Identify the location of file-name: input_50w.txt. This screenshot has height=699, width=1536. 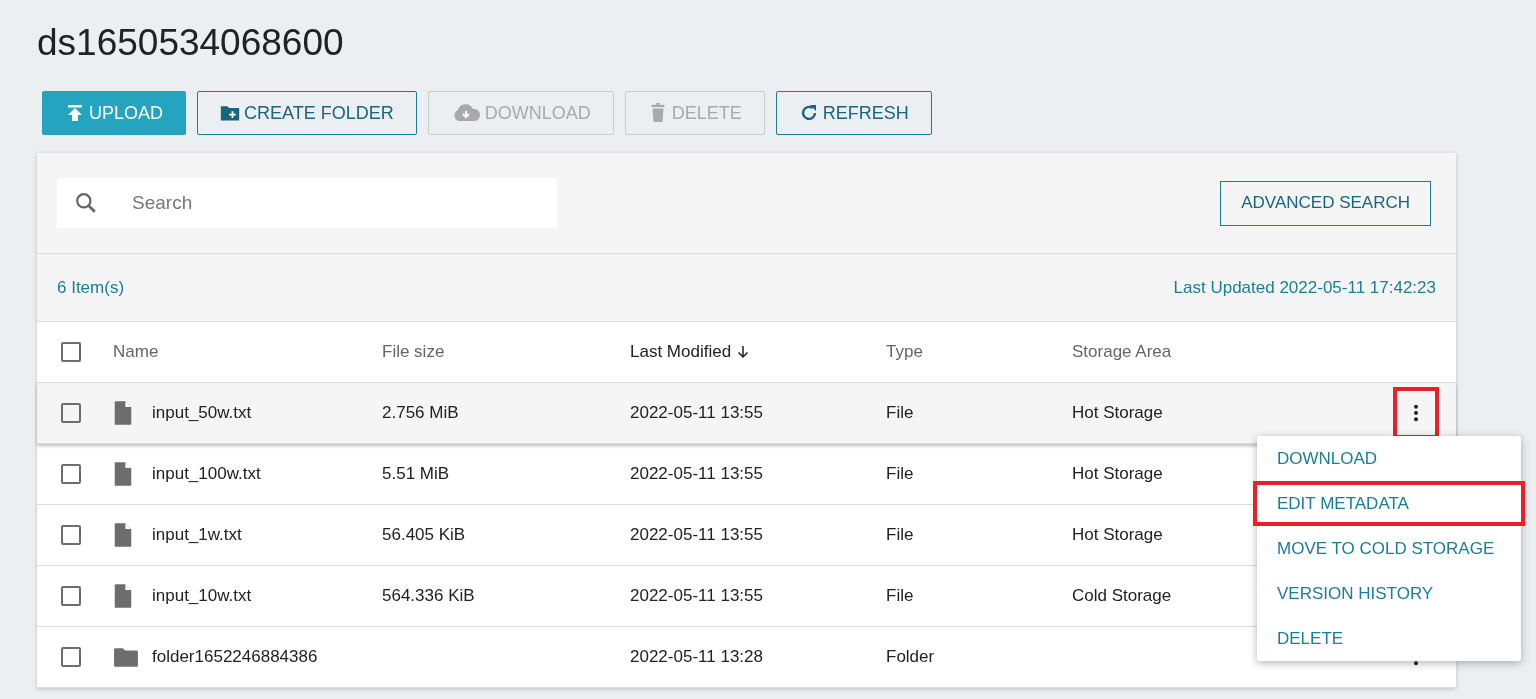
(202, 413).